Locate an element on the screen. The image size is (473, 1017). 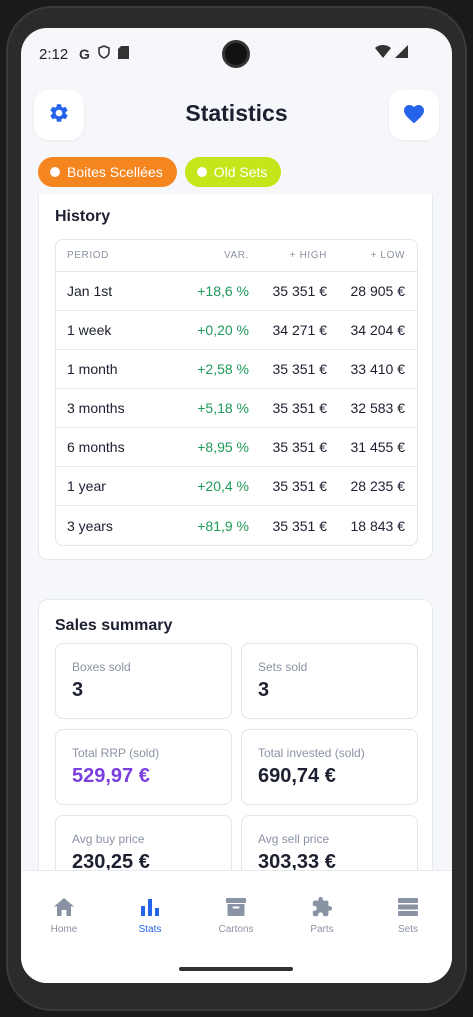
signal-icon is located at coordinates (401, 54).